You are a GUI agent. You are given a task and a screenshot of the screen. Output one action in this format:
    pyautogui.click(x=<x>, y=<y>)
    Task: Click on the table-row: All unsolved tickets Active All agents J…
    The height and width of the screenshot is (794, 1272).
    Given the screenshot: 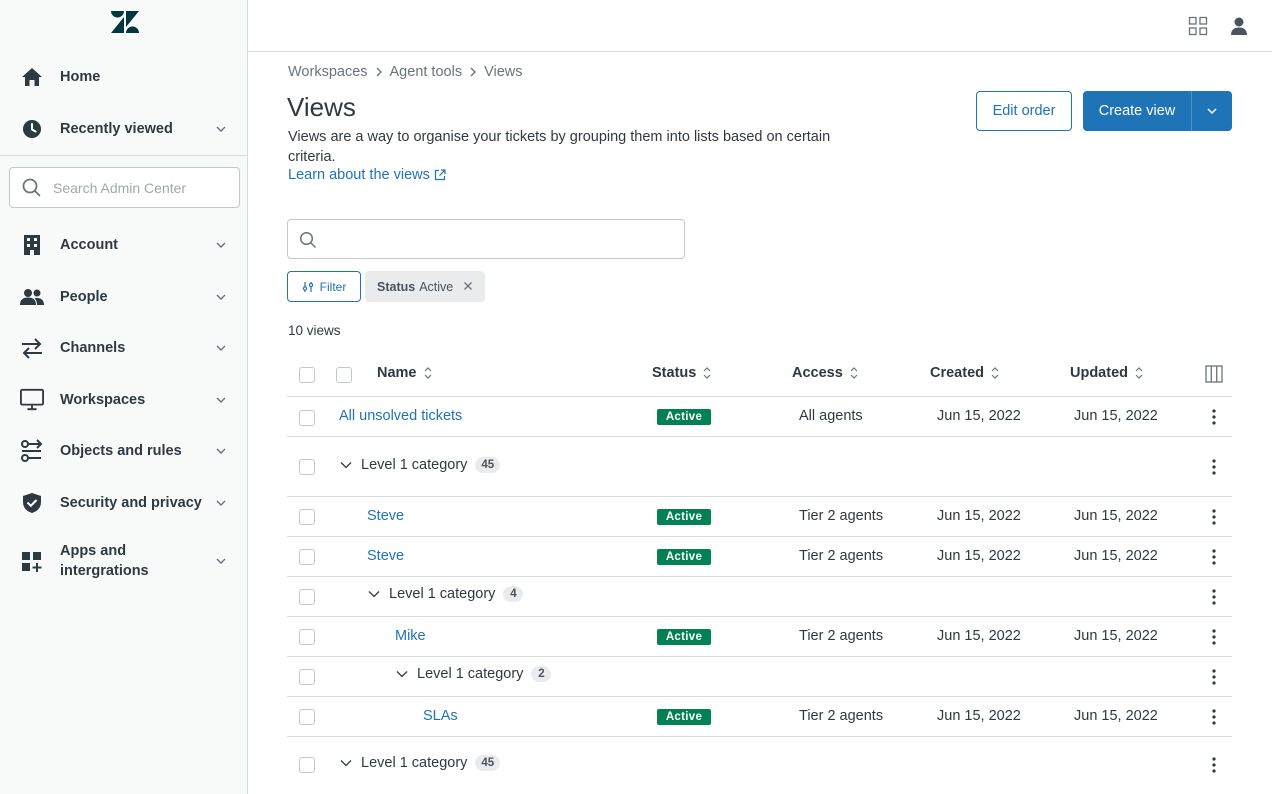 What is the action you would take?
    pyautogui.click(x=759, y=417)
    